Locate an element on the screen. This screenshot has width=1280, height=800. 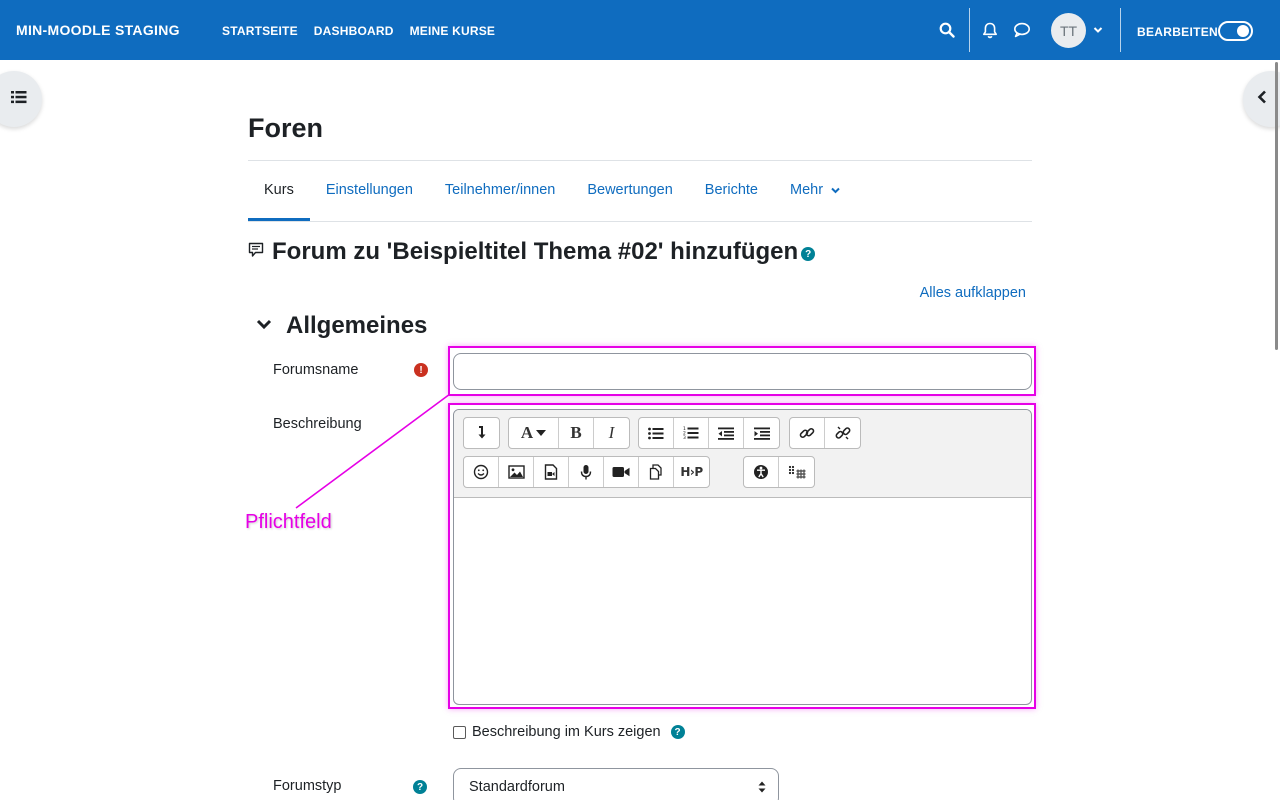
section-title: Allgemeines is located at coordinates (357, 325).